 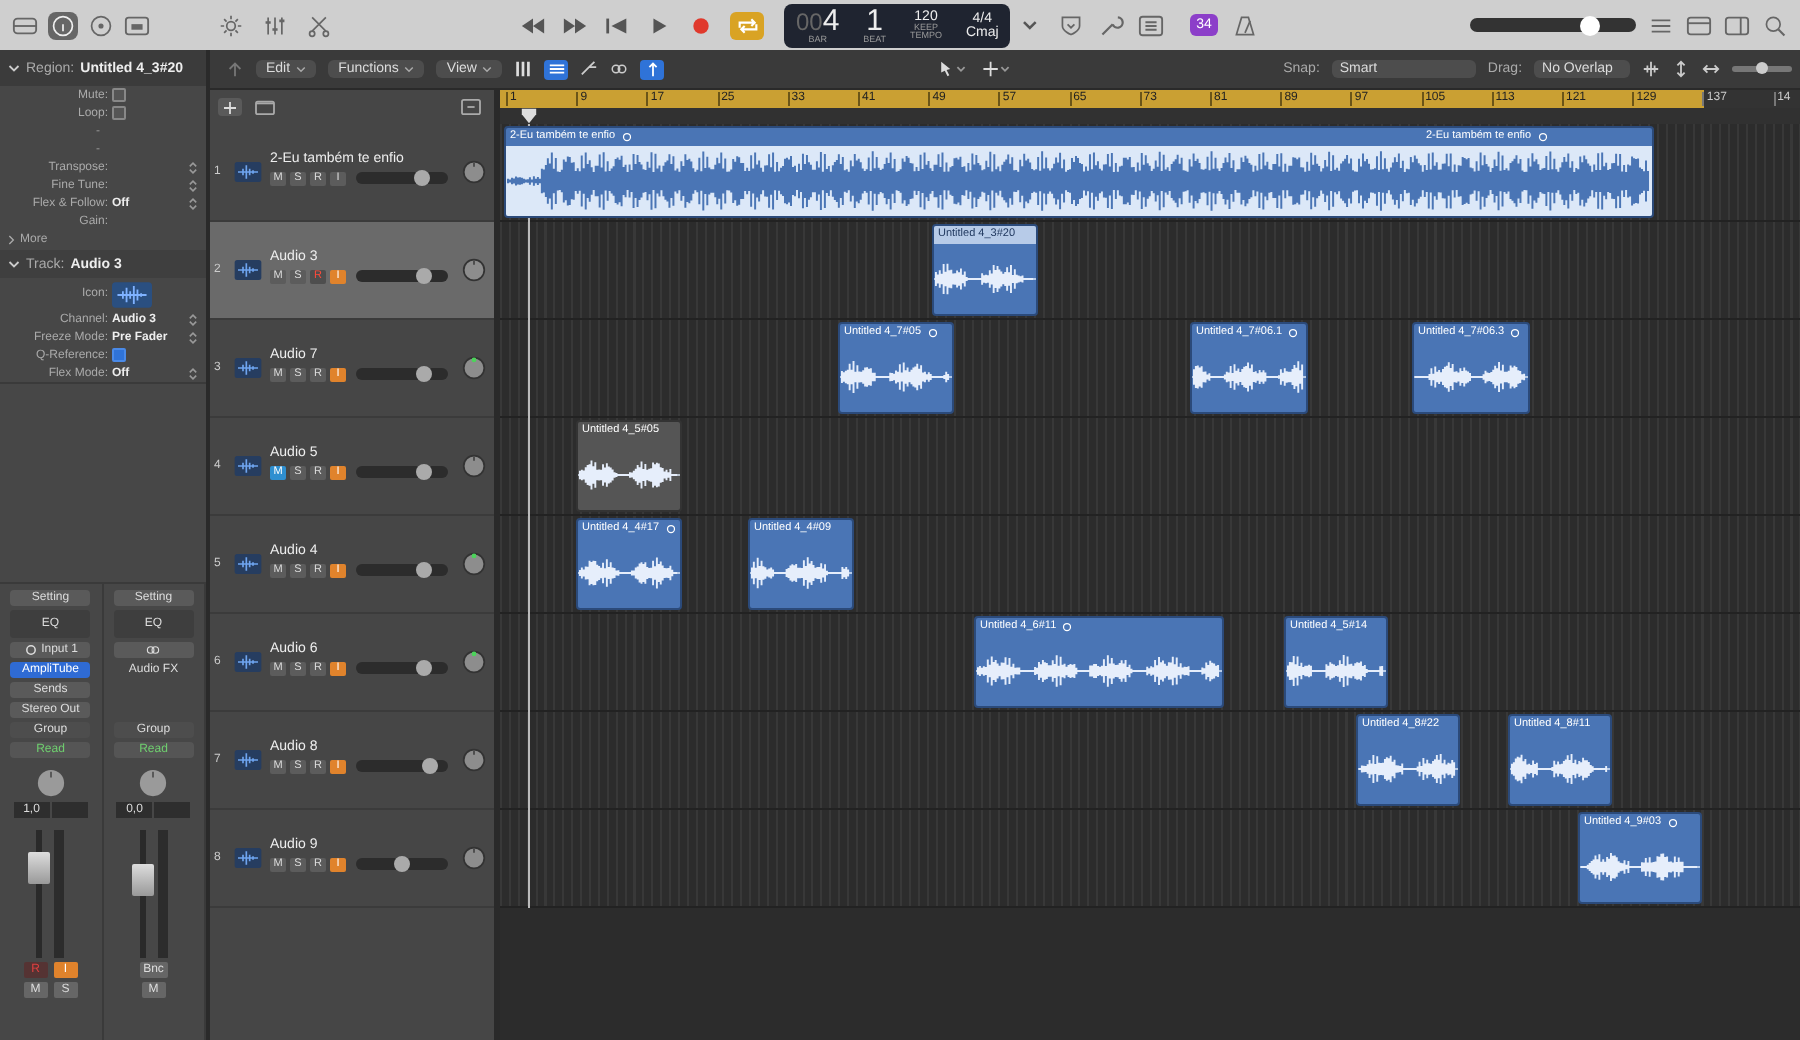 What do you see at coordinates (1775, 25) in the screenshot?
I see `search-icon` at bounding box center [1775, 25].